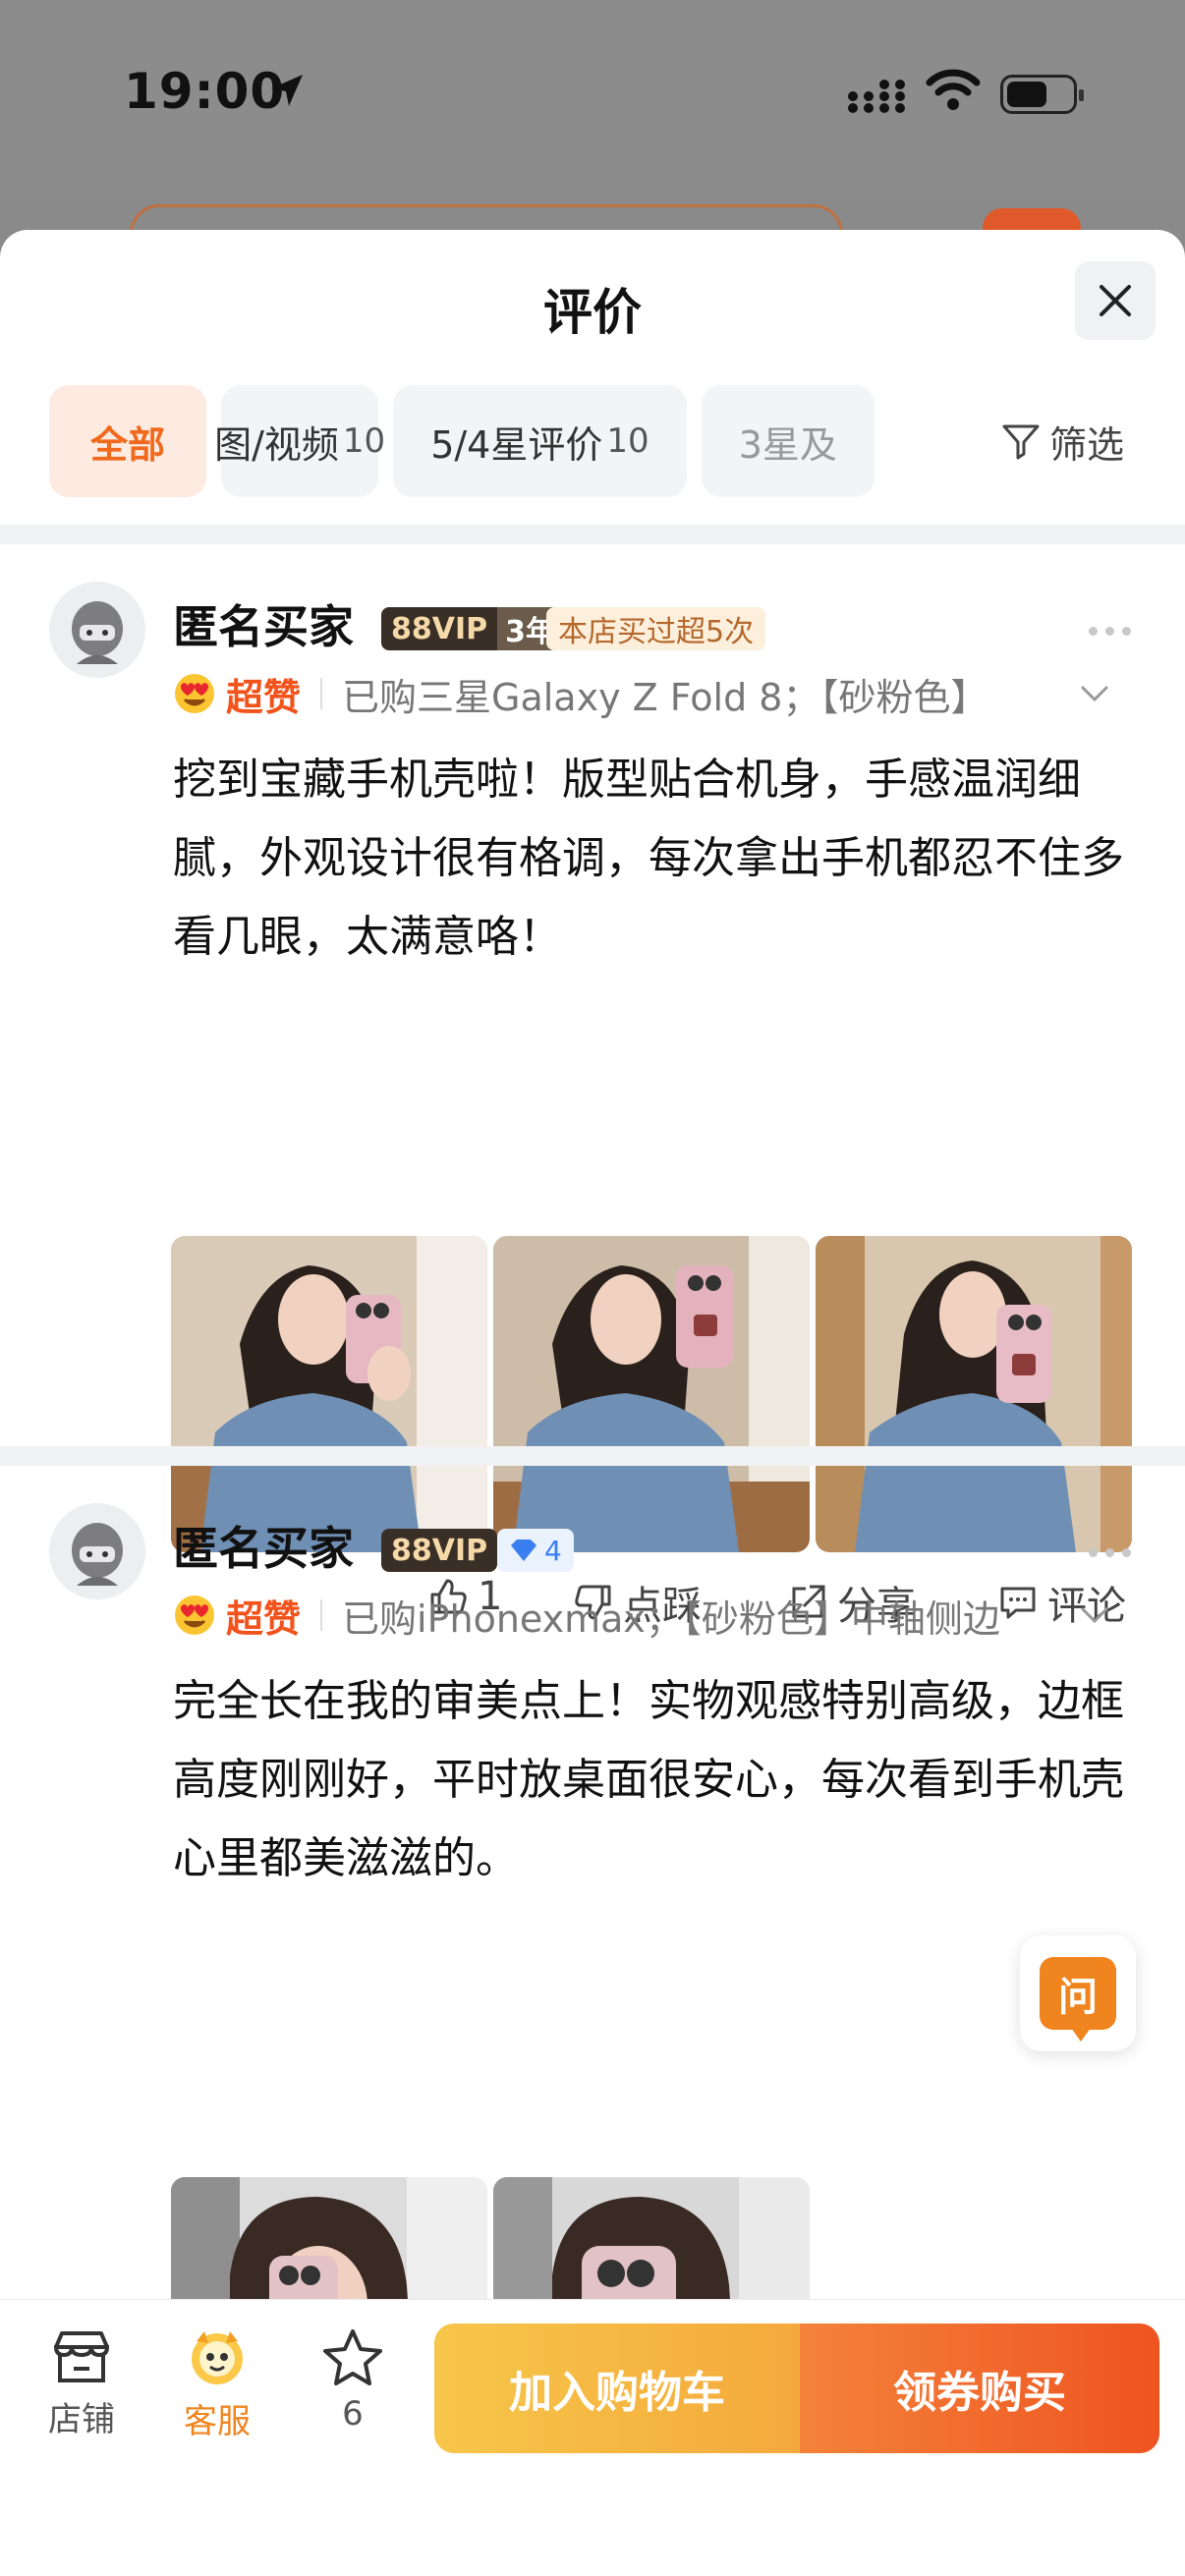  I want to click on ask-label: 问, so click(1078, 1999).